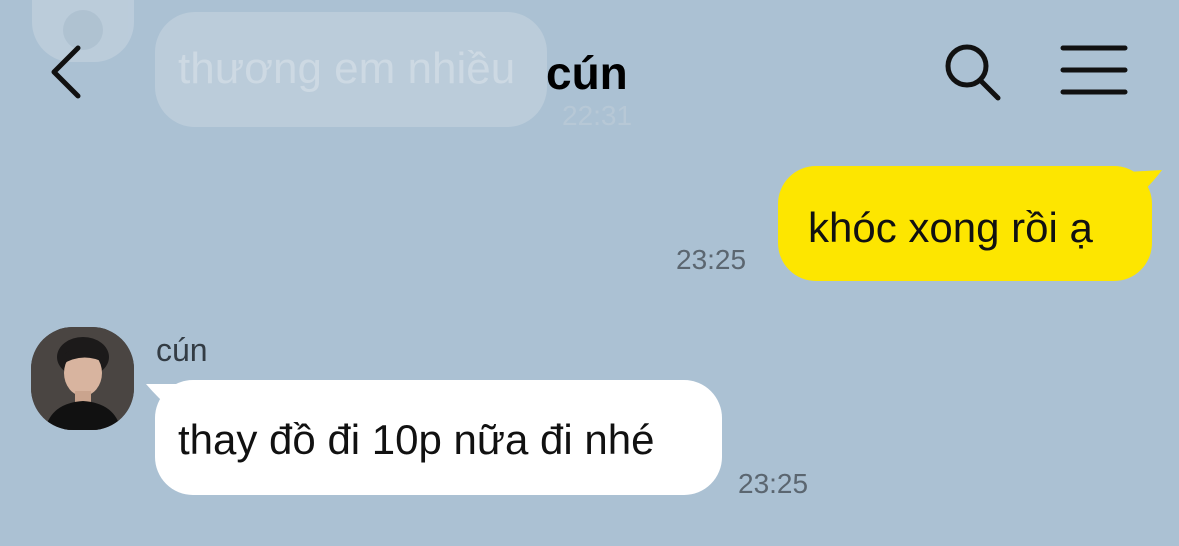  What do you see at coordinates (950, 227) in the screenshot?
I see `outgoing-message-text: khóc xong rồi ạ` at bounding box center [950, 227].